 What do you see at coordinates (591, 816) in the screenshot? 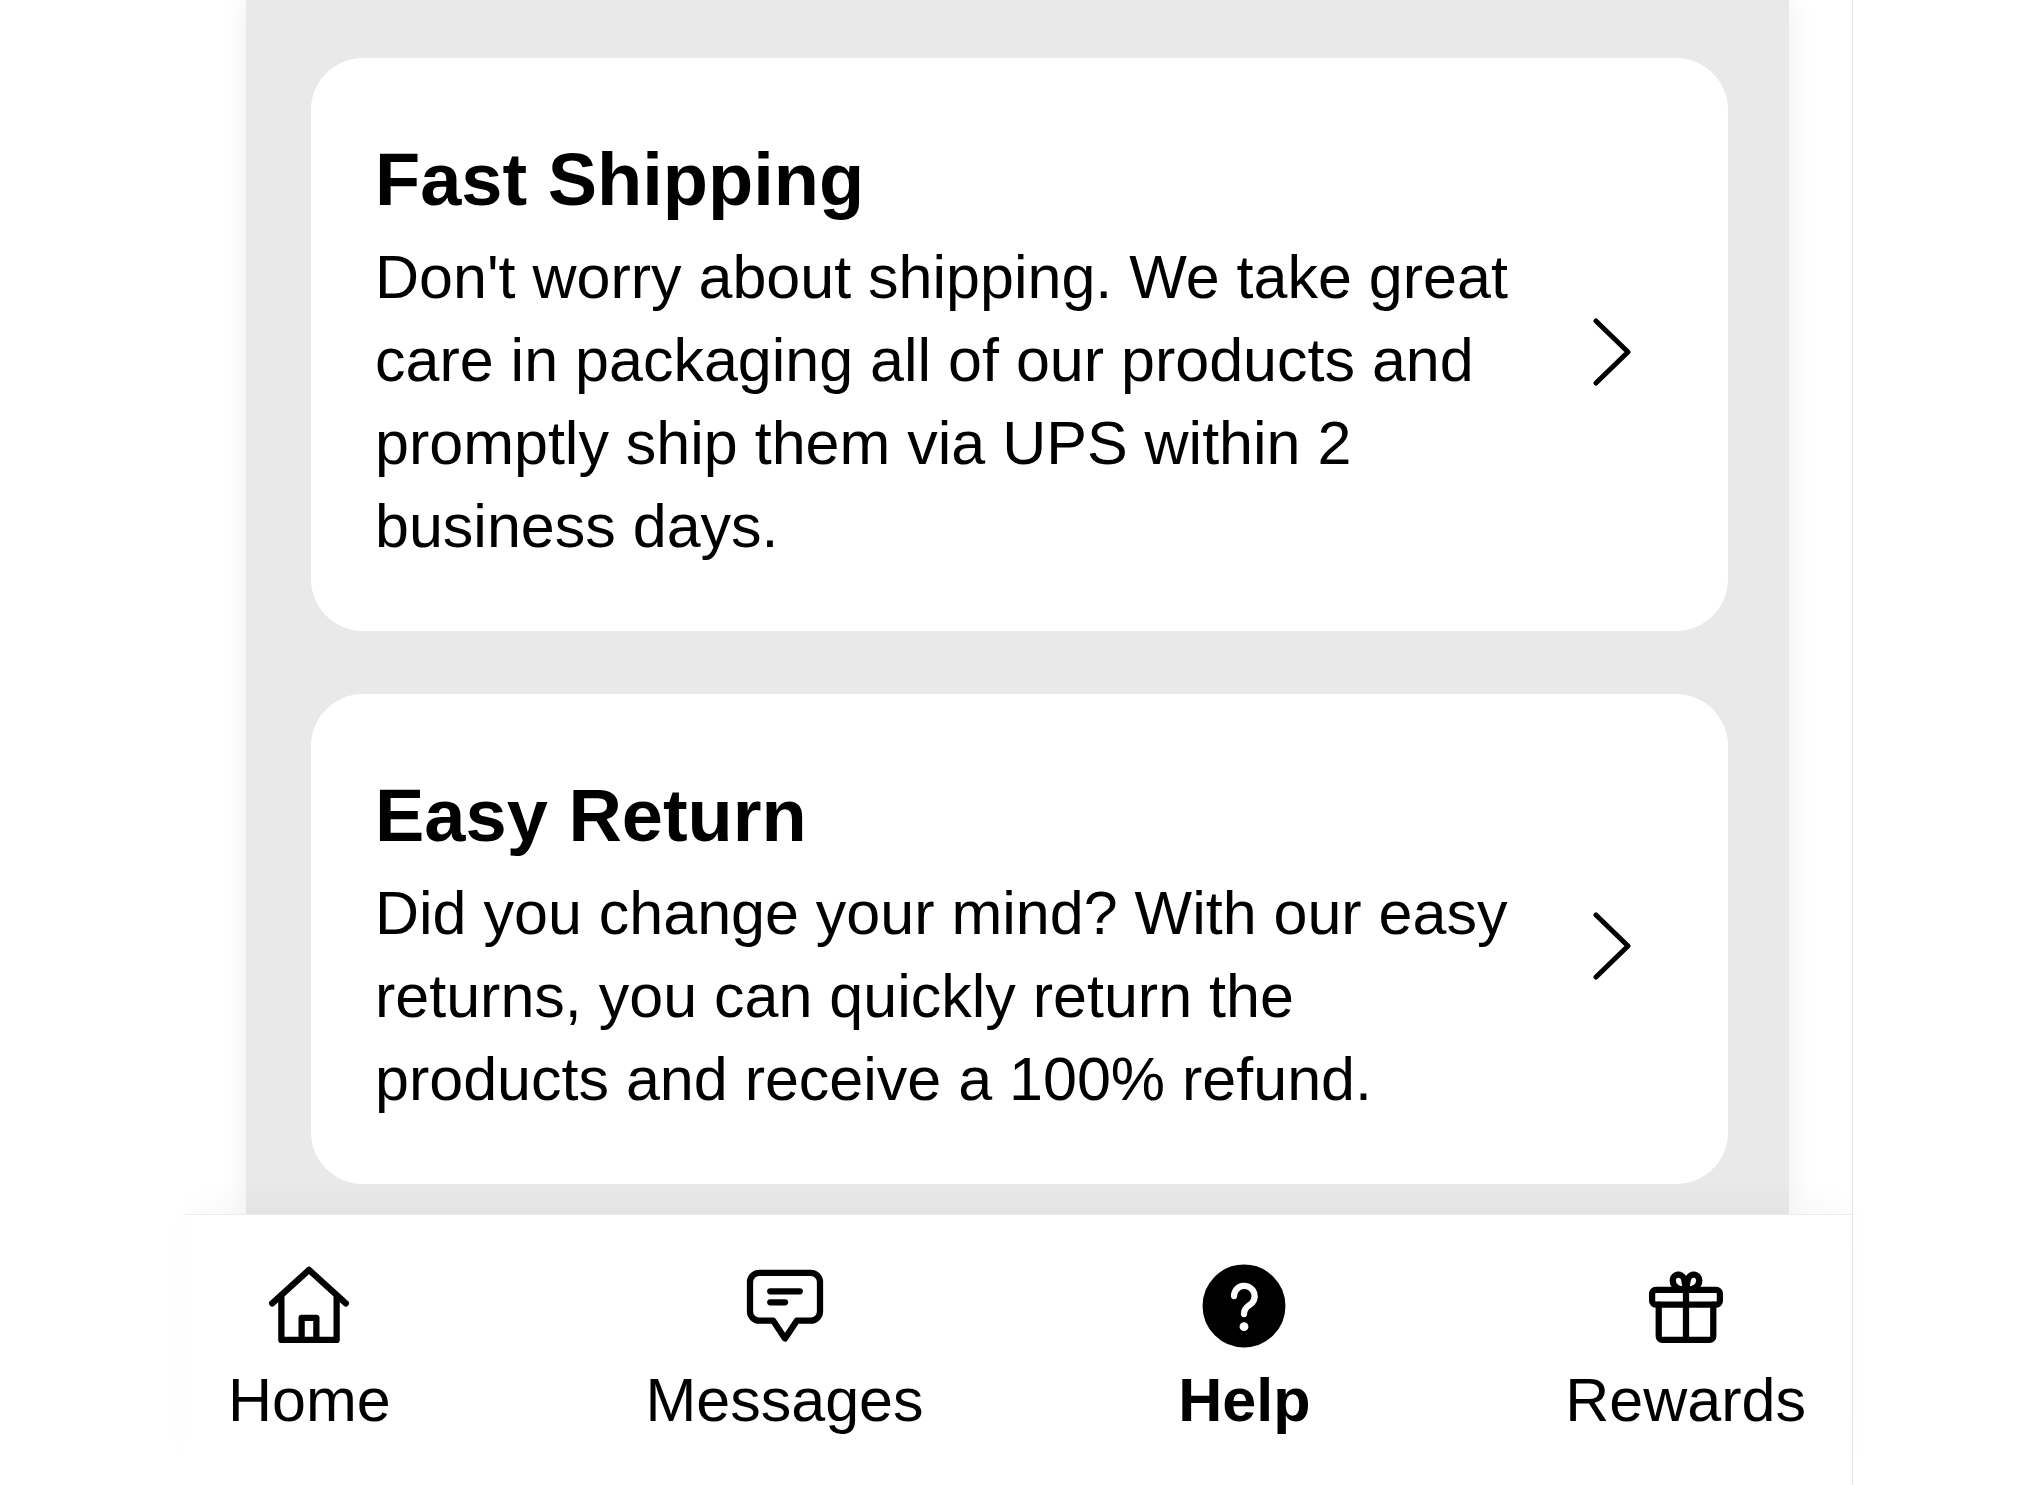
I see `card-title: Easy Return` at bounding box center [591, 816].